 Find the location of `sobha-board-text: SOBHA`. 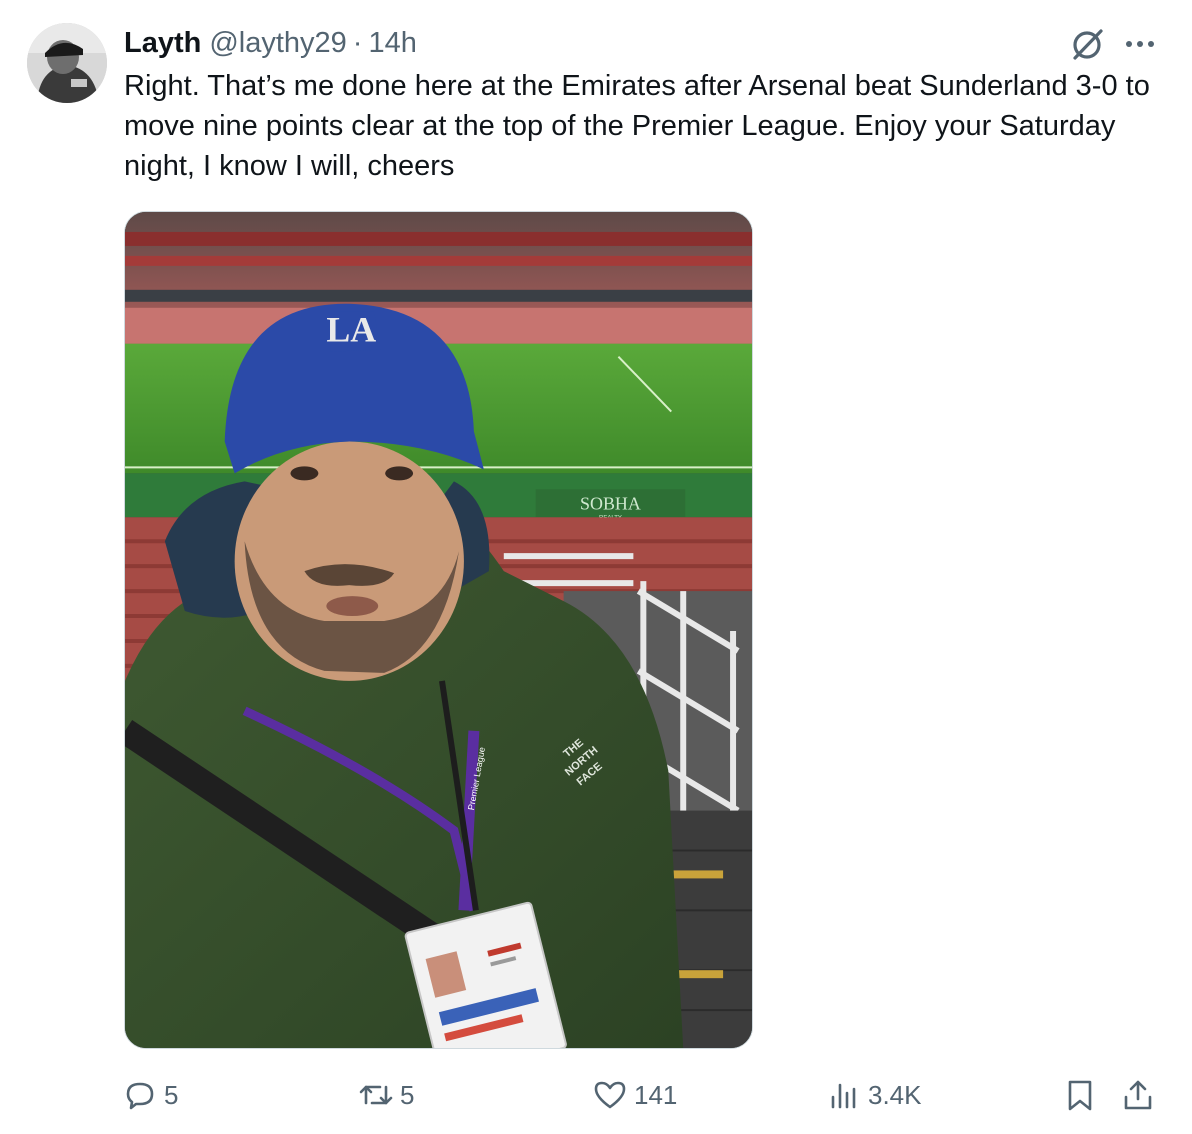

sobha-board-text: SOBHA is located at coordinates (610, 503).